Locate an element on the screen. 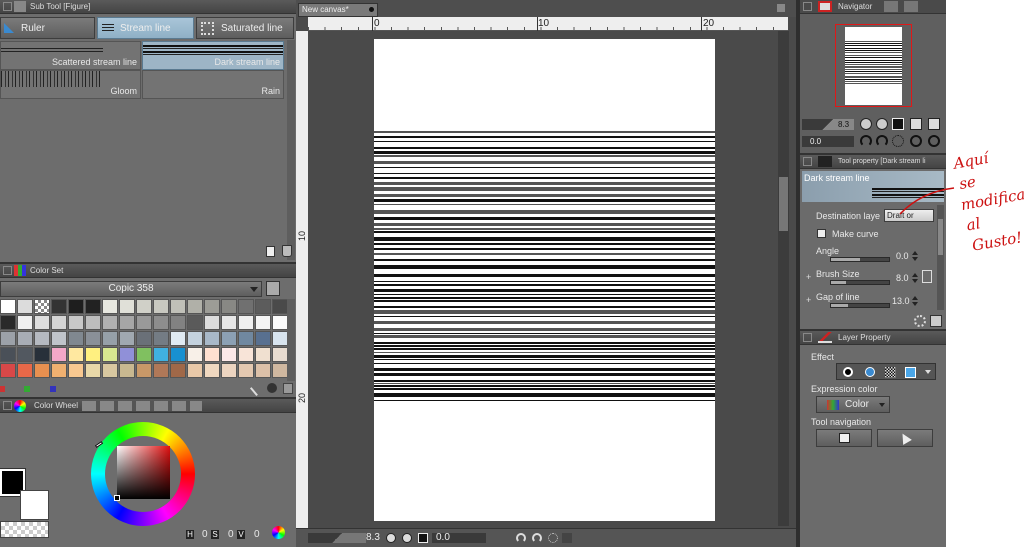 Image resolution: width=1024 pixels, height=547 pixels. new-page-icon is located at coordinates (270, 251).